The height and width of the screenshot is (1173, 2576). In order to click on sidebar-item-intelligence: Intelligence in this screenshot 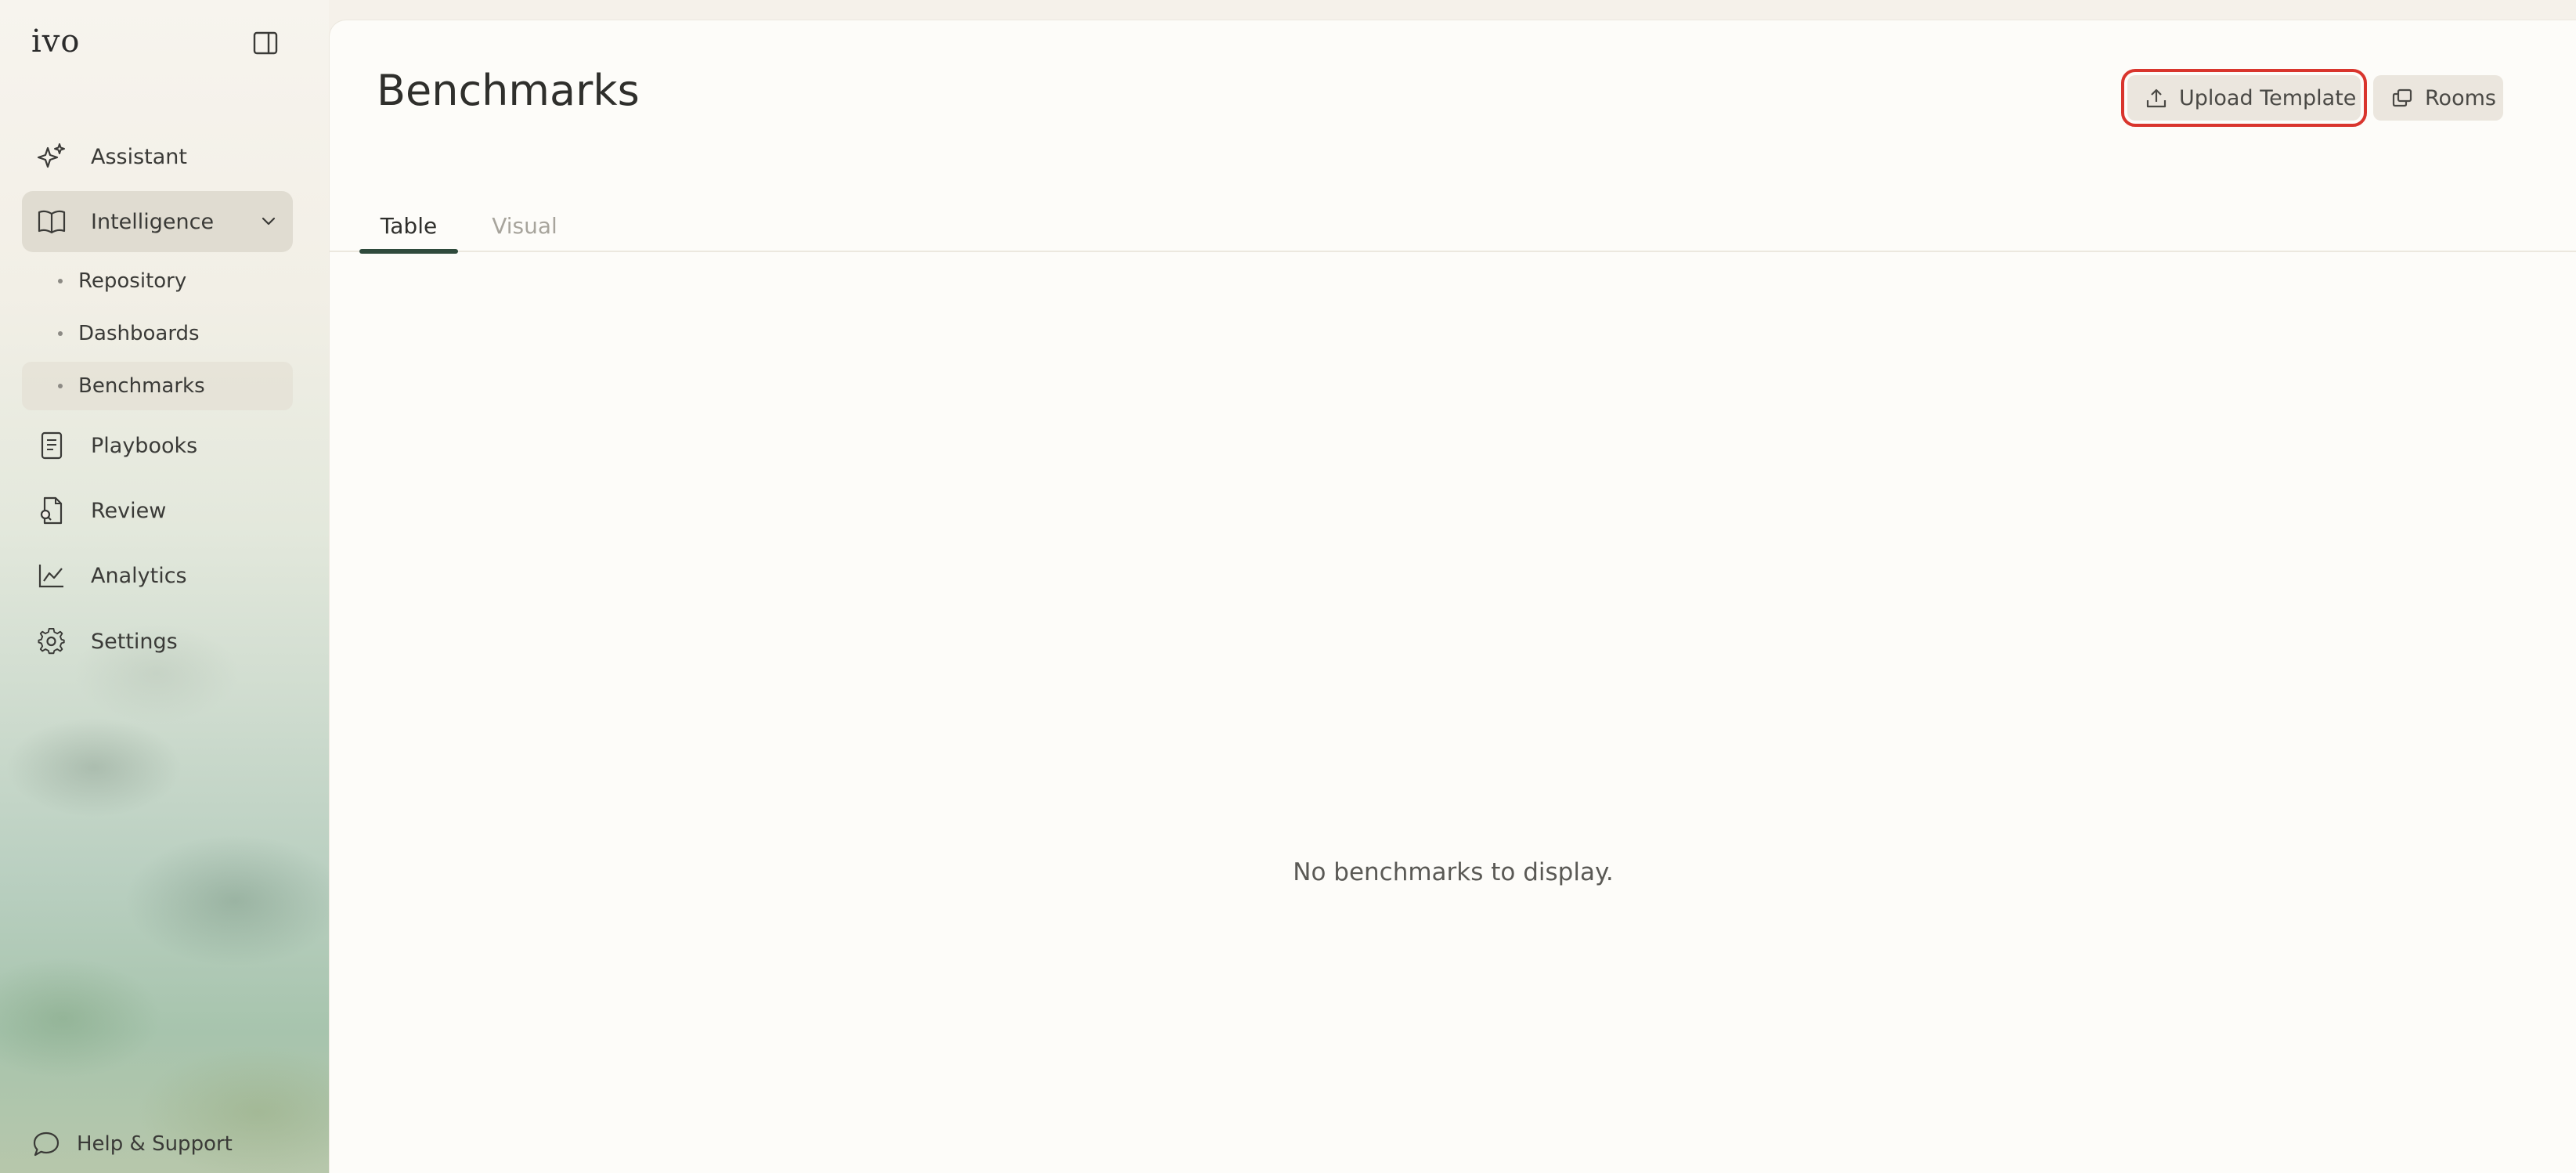, I will do `click(157, 221)`.